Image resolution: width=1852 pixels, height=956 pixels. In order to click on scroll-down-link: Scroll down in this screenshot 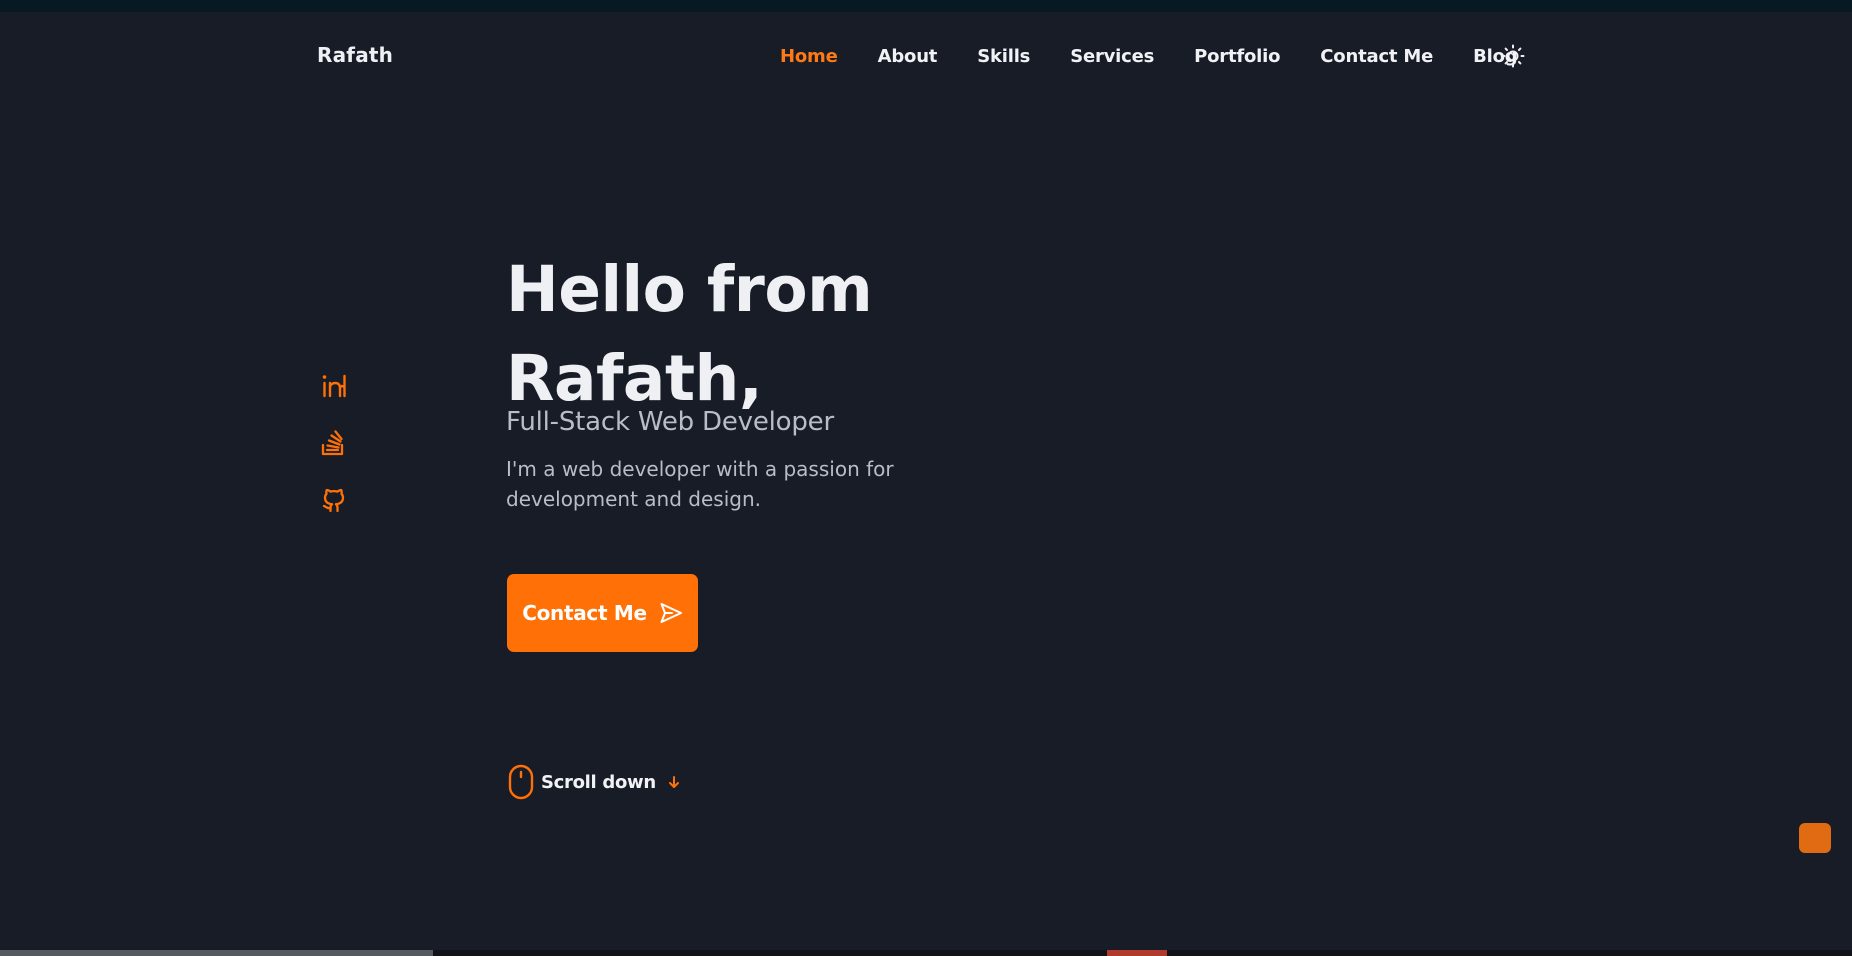, I will do `click(594, 782)`.